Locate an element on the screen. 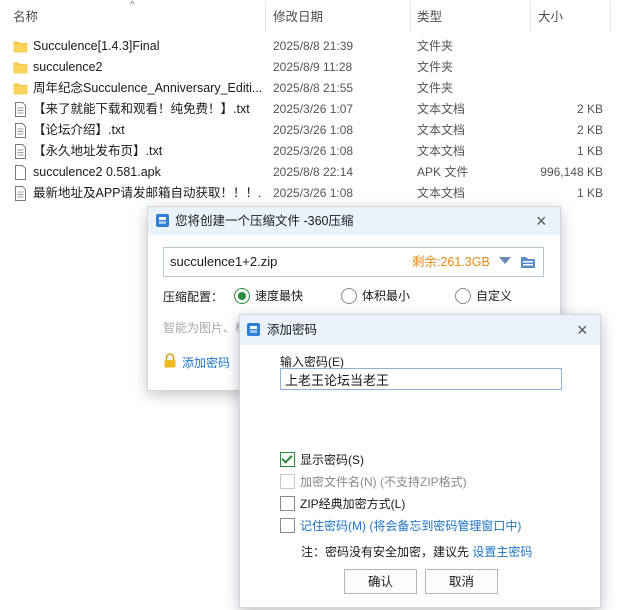 The height and width of the screenshot is (610, 621). password-input is located at coordinates (421, 379).